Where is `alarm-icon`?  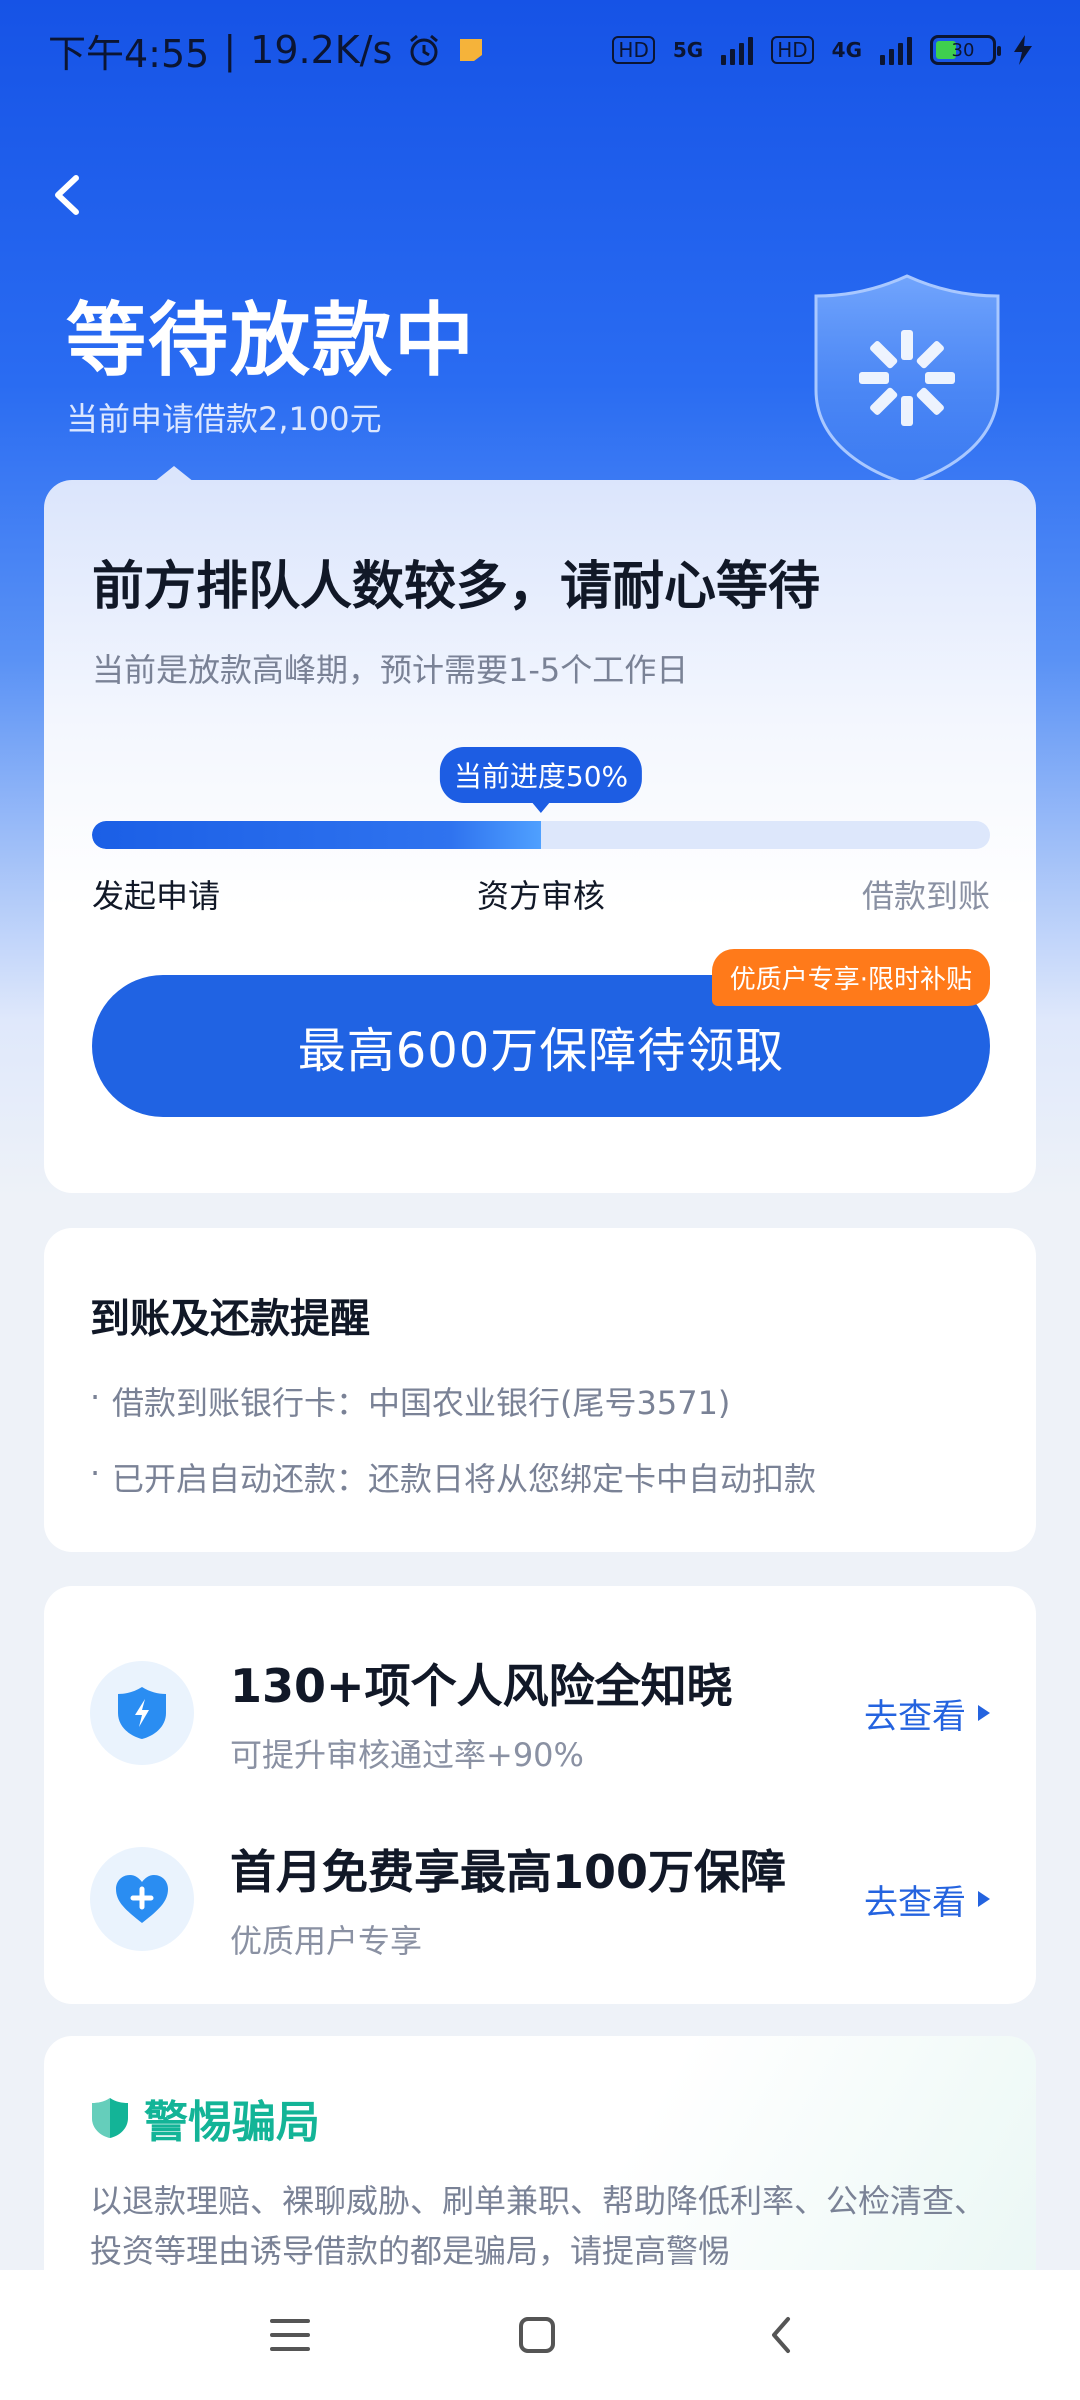
alarm-icon is located at coordinates (424, 50).